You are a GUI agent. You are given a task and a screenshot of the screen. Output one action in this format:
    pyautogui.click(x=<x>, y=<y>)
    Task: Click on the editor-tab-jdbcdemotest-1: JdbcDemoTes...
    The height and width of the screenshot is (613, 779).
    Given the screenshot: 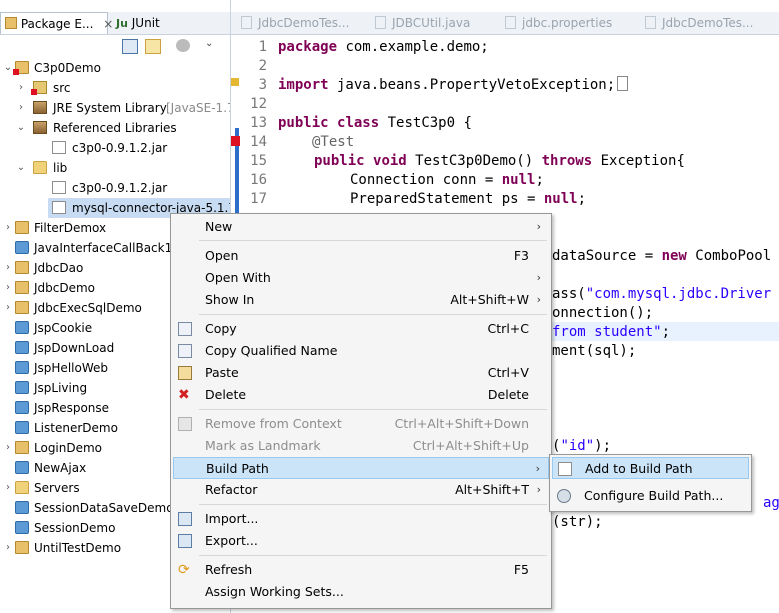 What is the action you would take?
    pyautogui.click(x=301, y=23)
    